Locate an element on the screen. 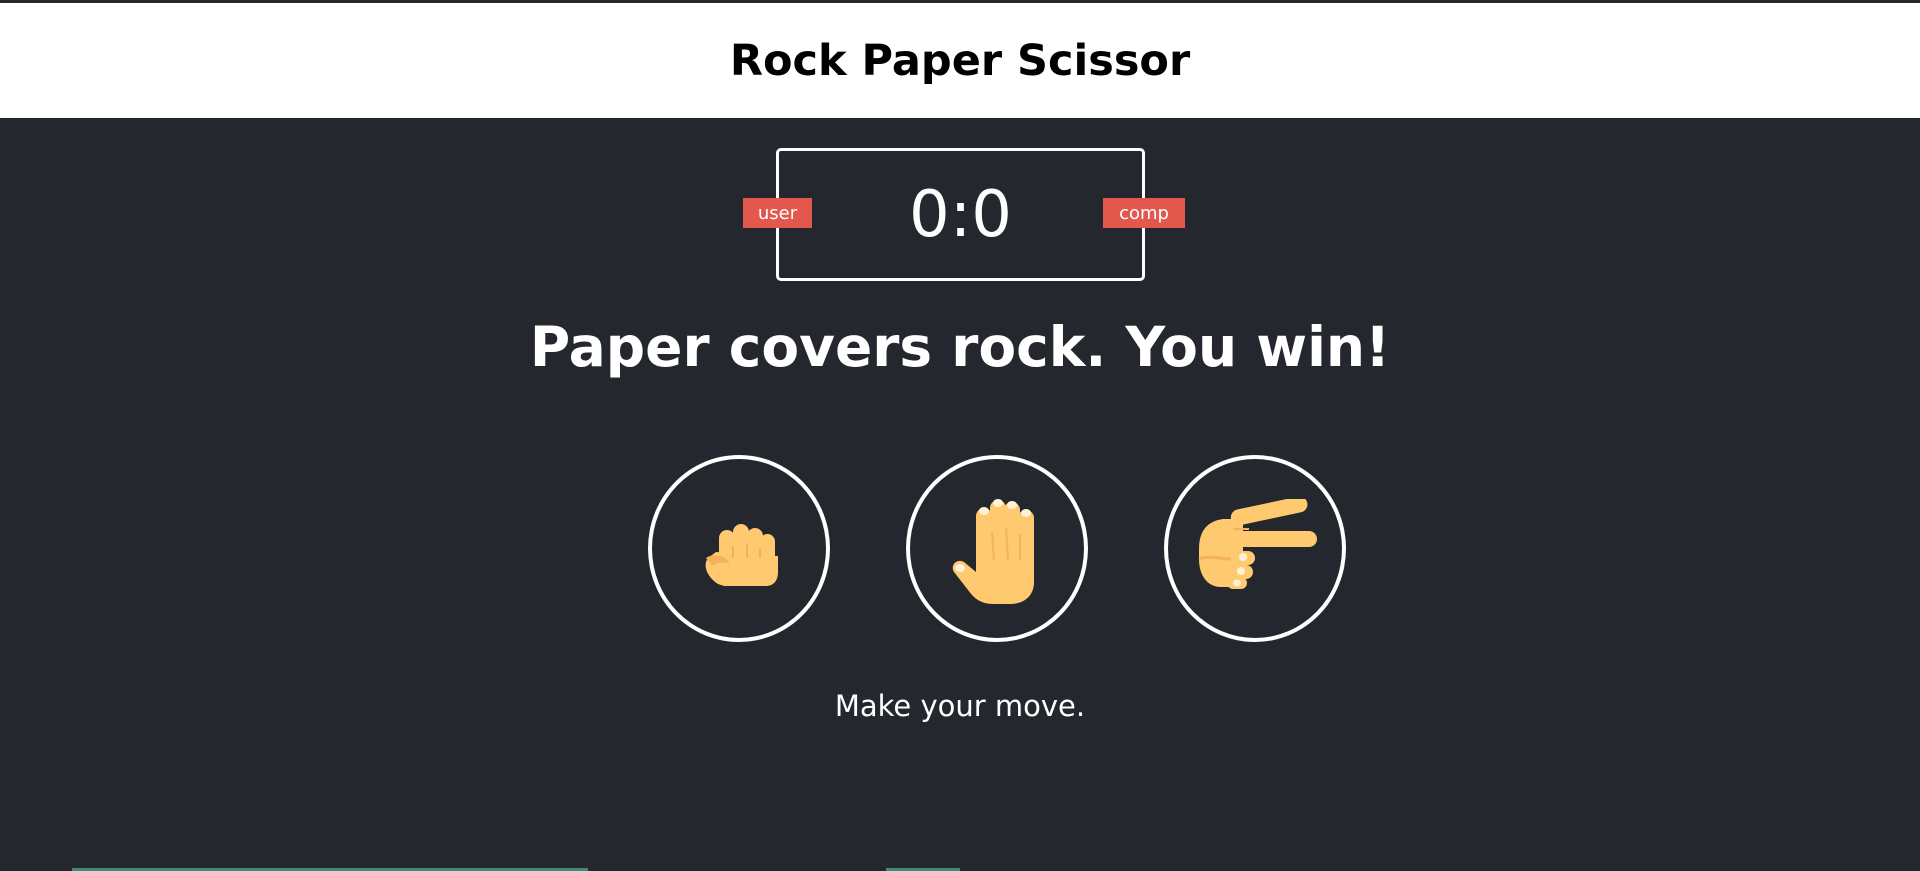  rock-choice-button is located at coordinates (739, 548).